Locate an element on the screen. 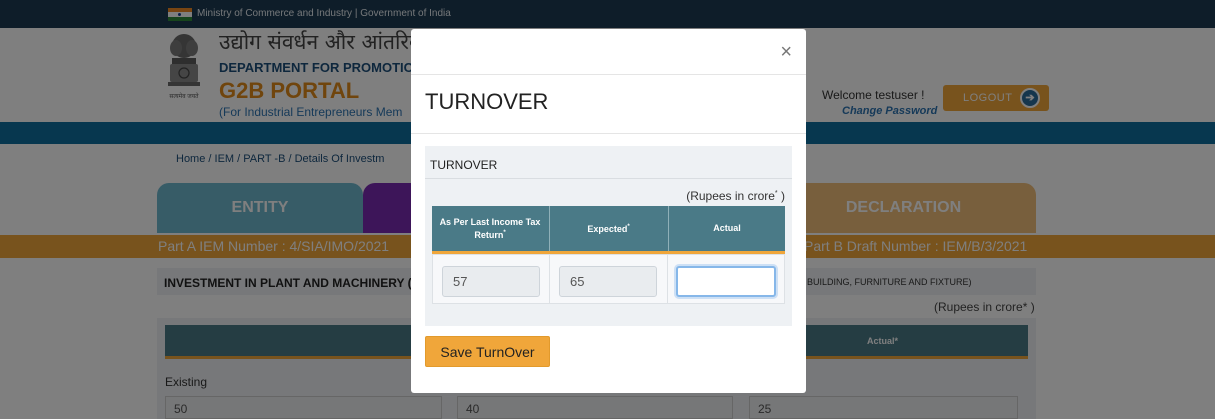  column-header-expected: Expected* is located at coordinates (608, 228).